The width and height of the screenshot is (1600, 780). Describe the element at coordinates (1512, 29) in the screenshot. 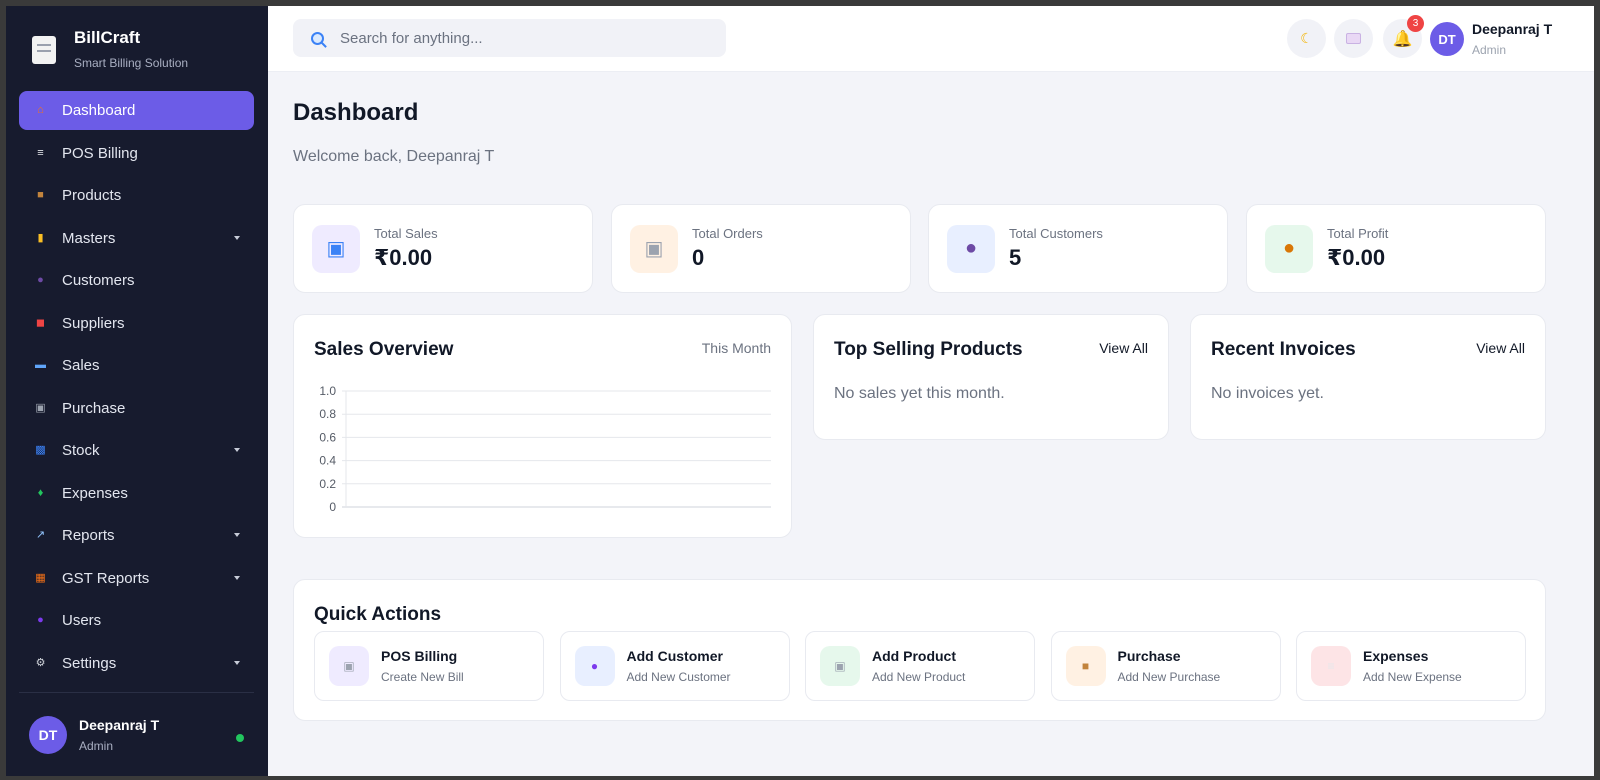

I see `user-name: Deepanraj T` at that location.